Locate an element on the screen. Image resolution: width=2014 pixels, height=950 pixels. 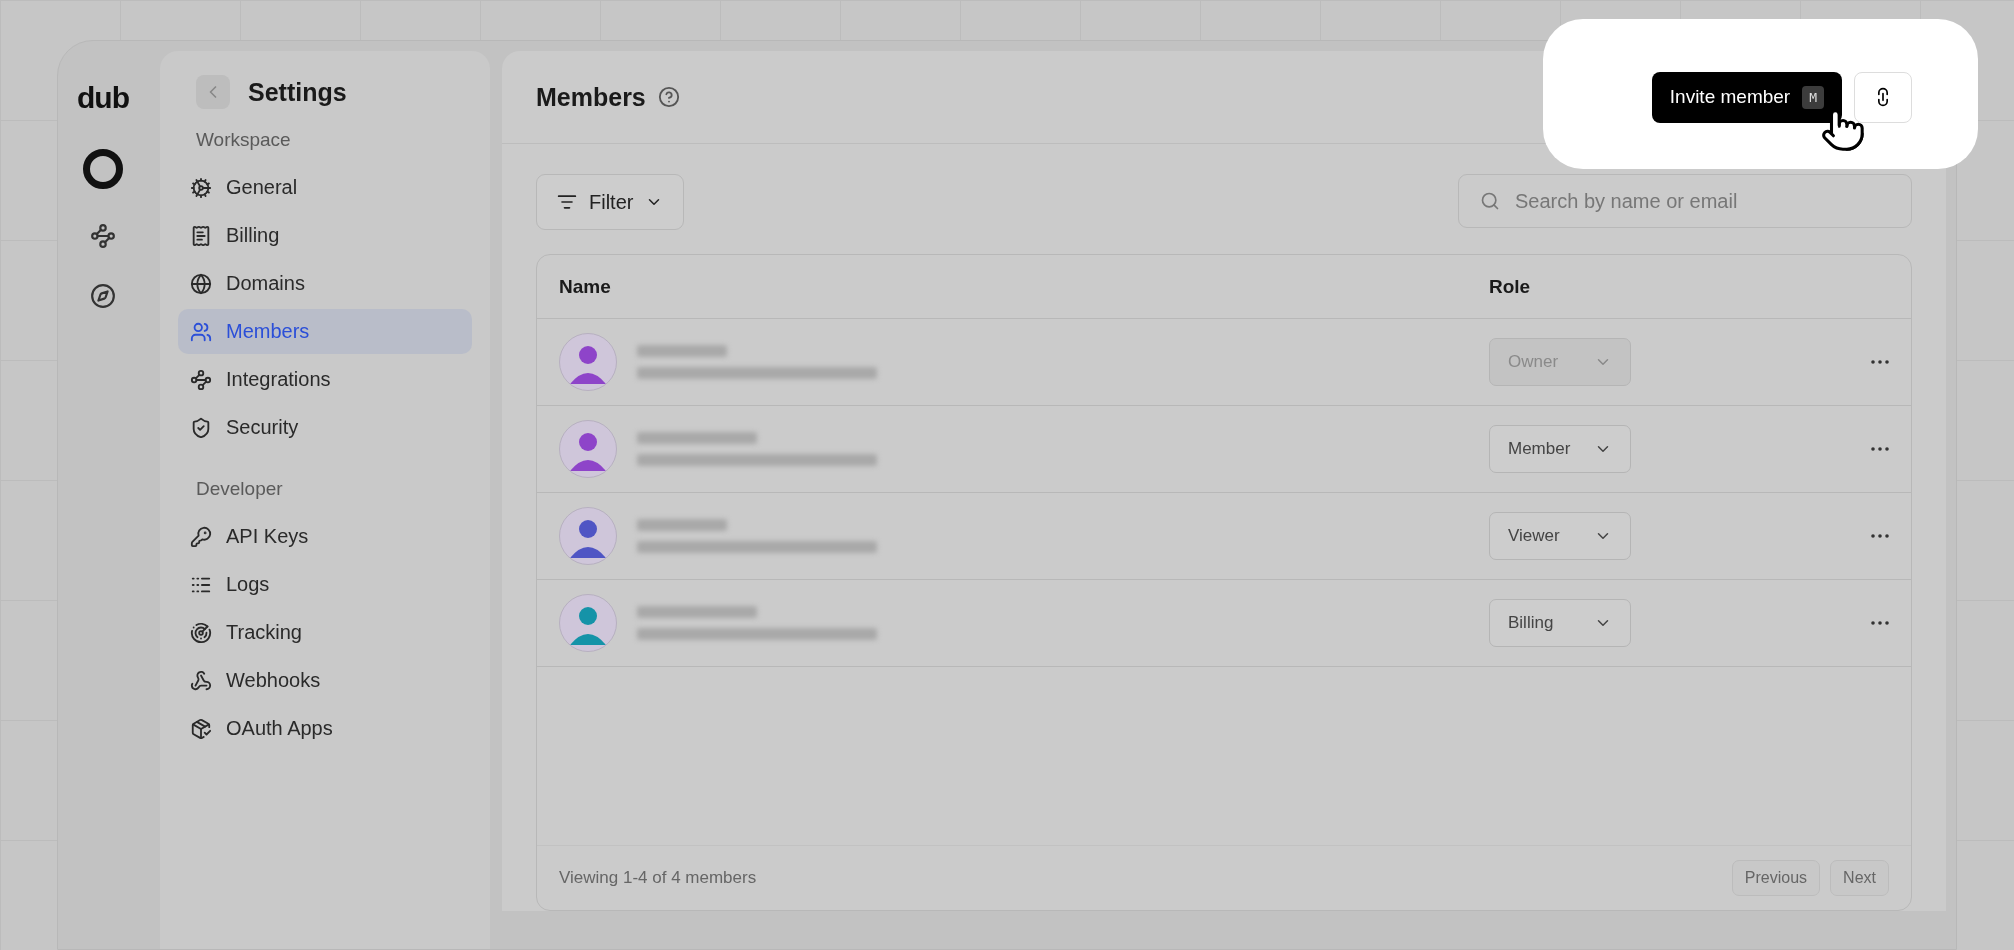
sidebar-item: OAuth Apps is located at coordinates (325, 728).